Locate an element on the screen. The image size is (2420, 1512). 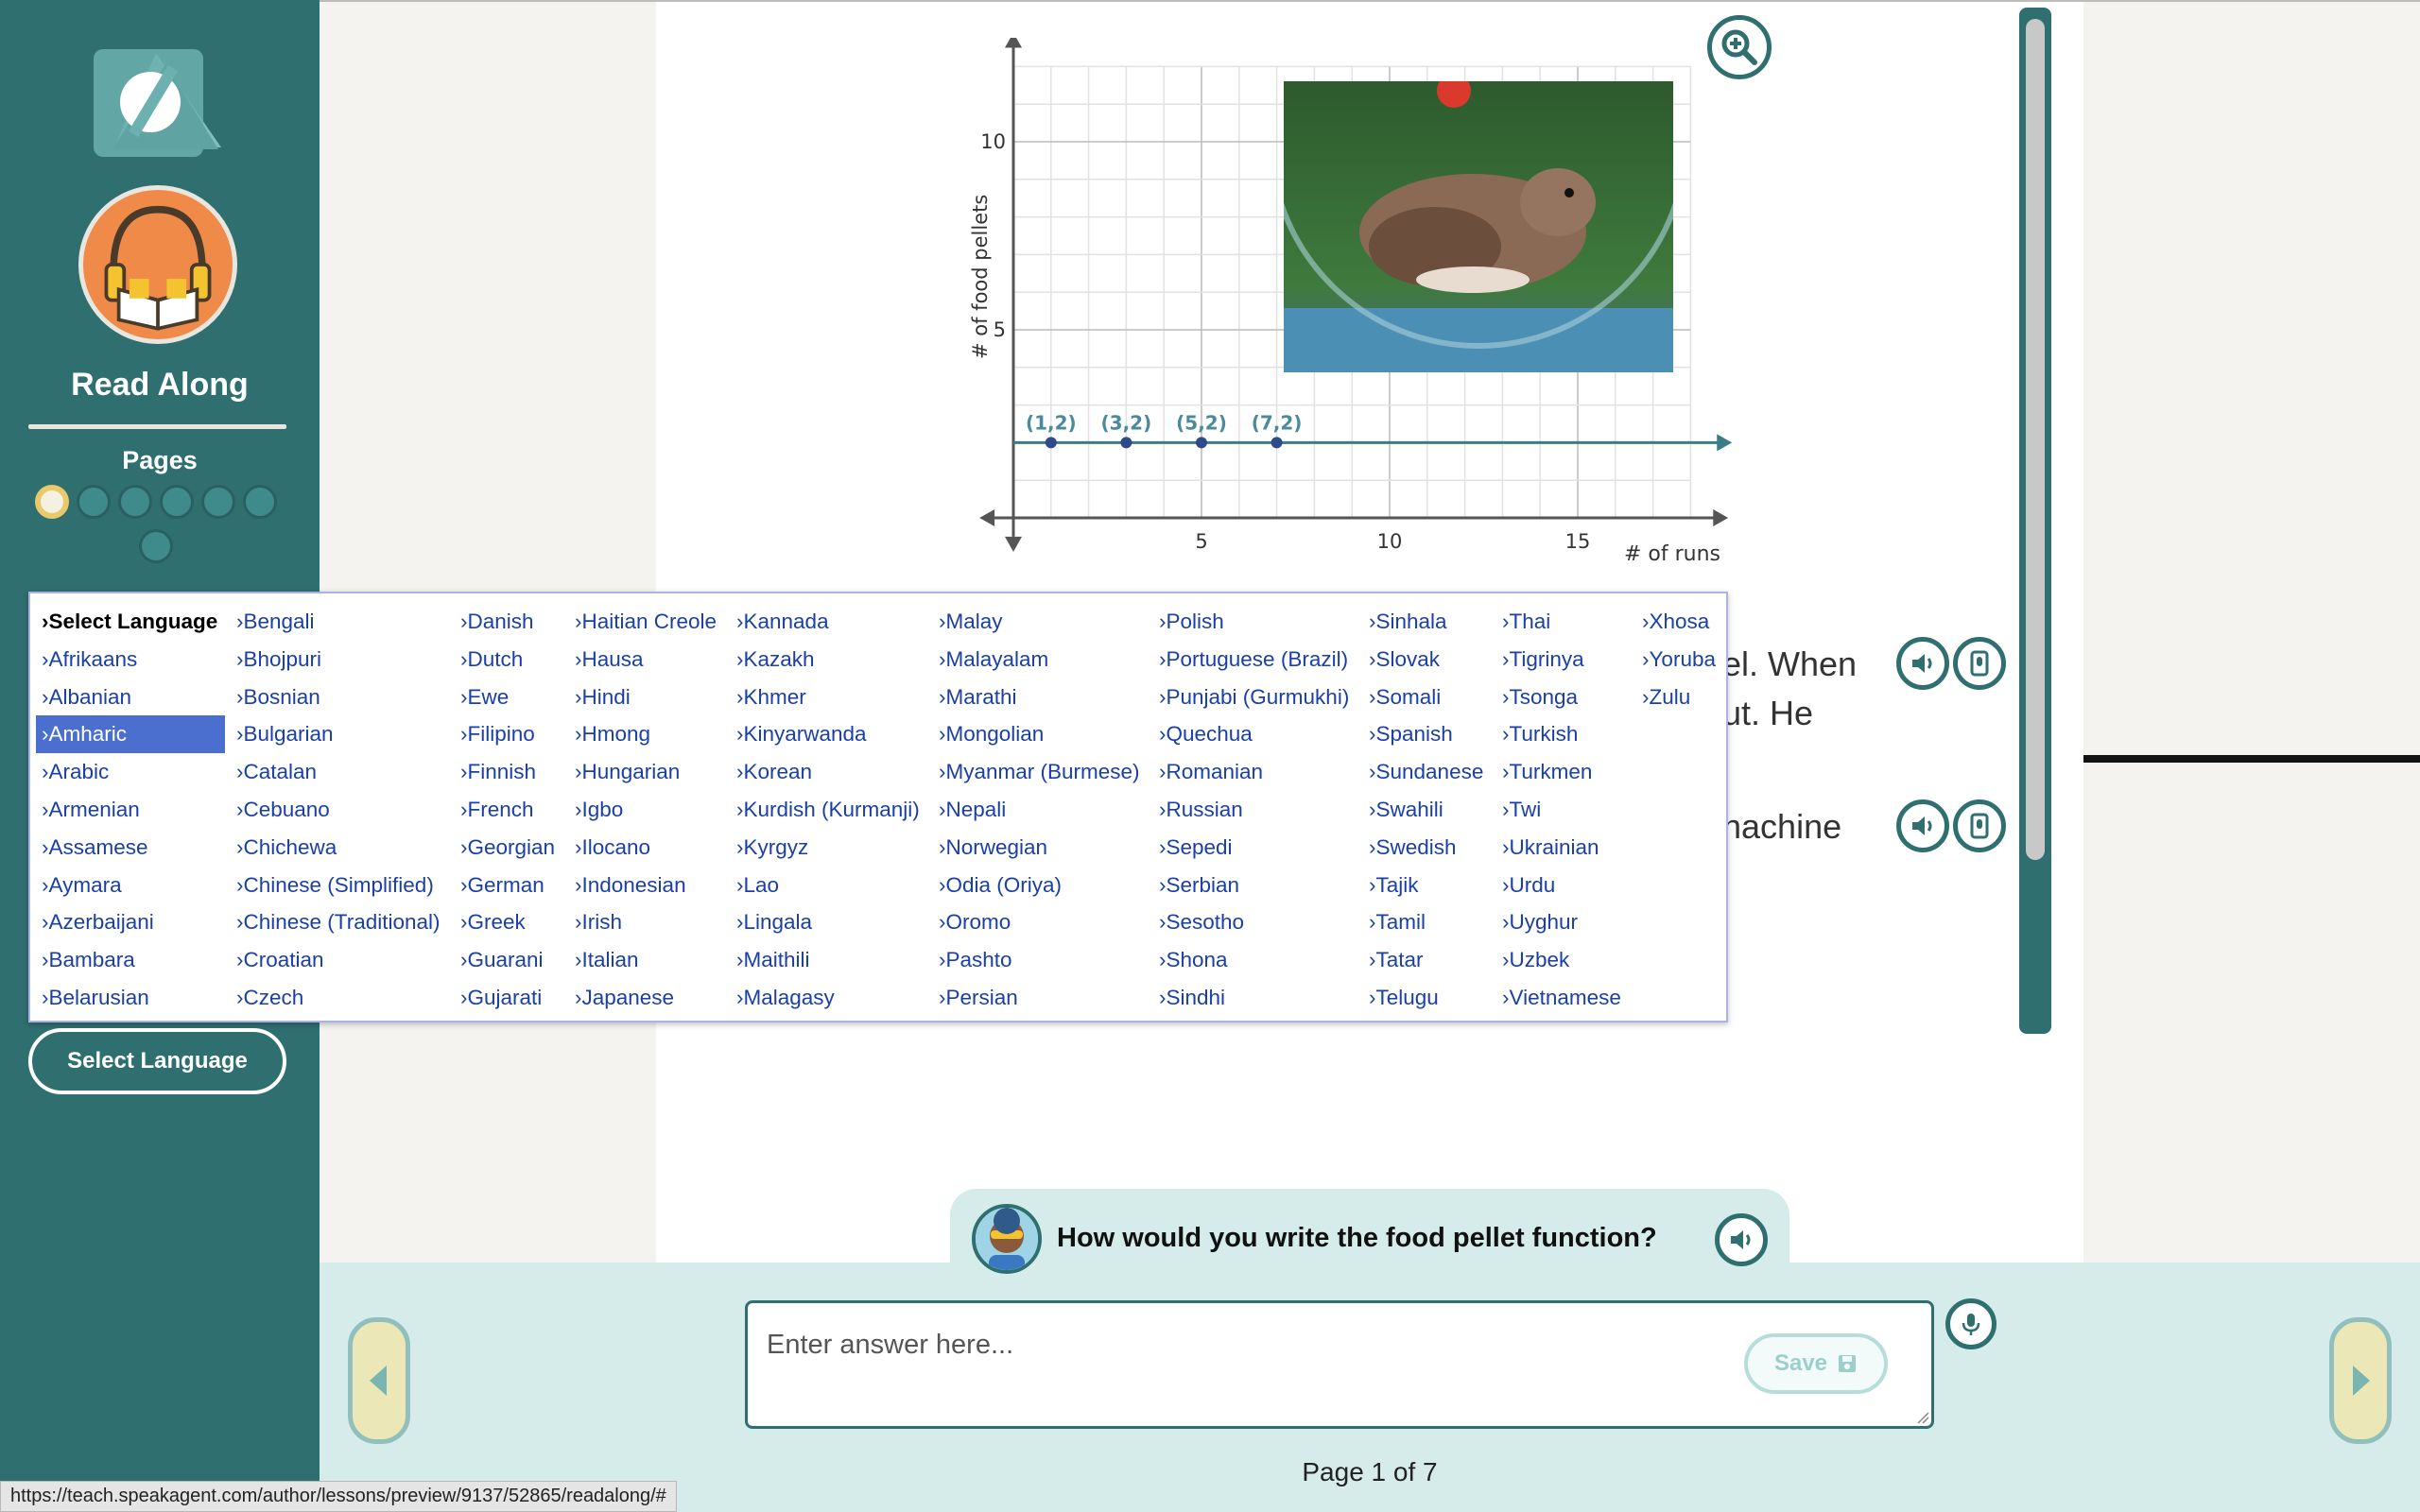
language-option: ›Kannada is located at coordinates (825, 622).